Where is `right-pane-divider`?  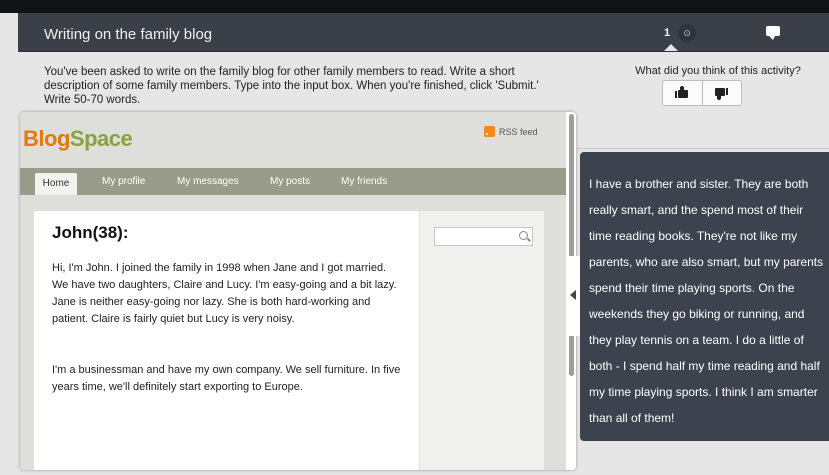 right-pane-divider is located at coordinates (703, 148).